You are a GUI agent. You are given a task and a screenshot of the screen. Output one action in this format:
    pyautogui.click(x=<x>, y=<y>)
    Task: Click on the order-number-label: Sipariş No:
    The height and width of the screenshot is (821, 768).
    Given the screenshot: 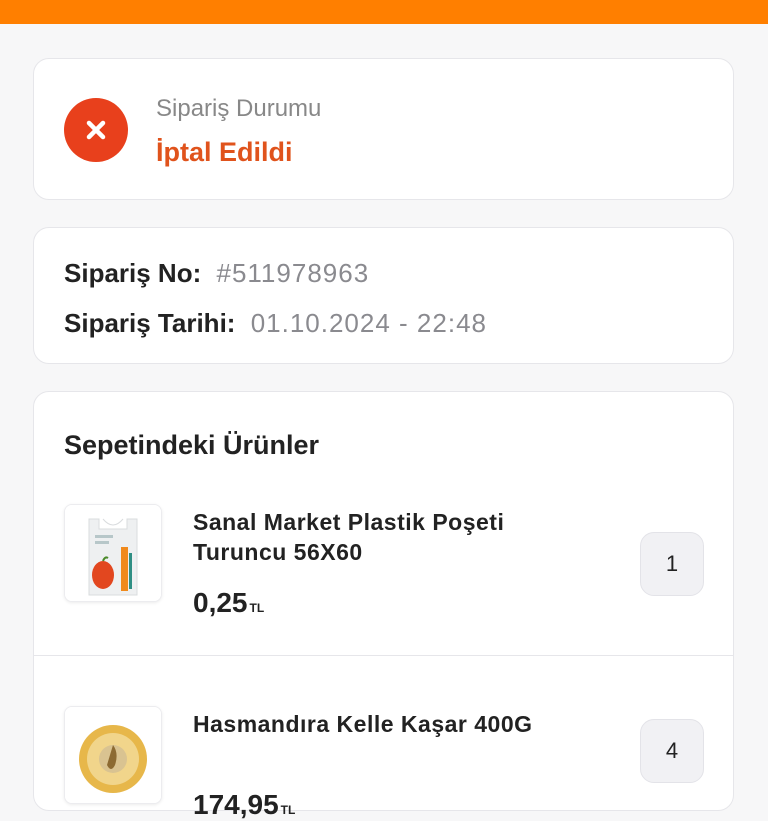 What is the action you would take?
    pyautogui.click(x=133, y=273)
    